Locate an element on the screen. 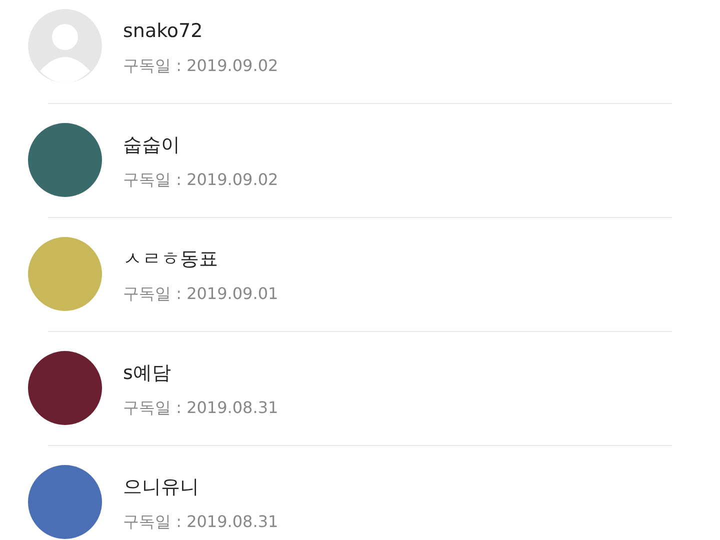  subscriber-name: snako72 is located at coordinates (163, 31).